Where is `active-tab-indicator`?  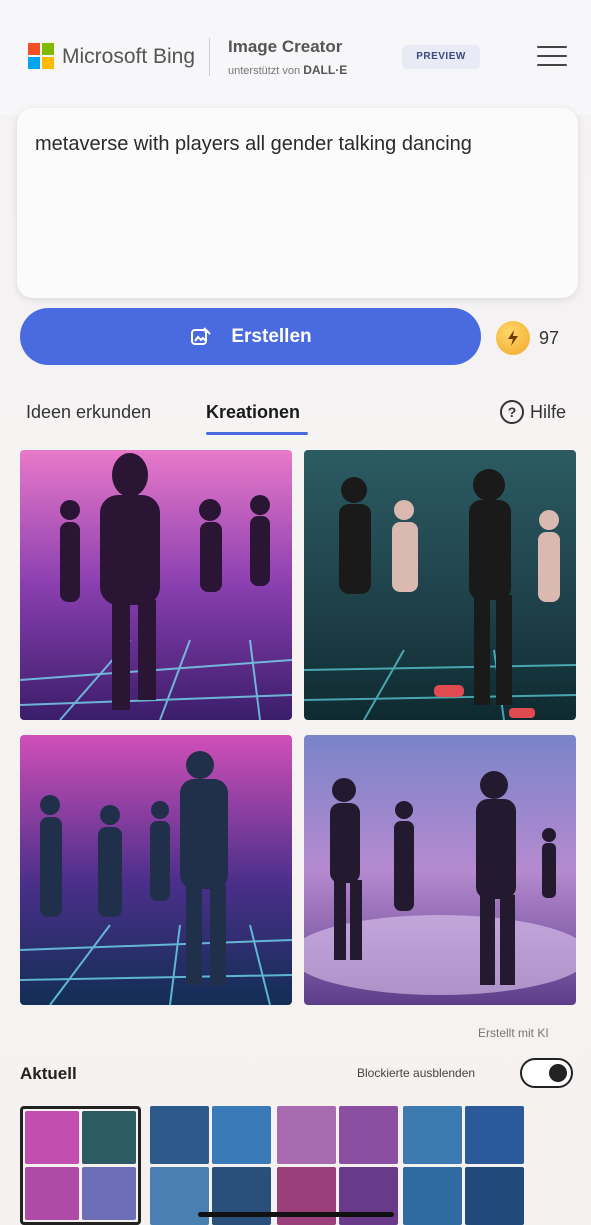
active-tab-indicator is located at coordinates (257, 433).